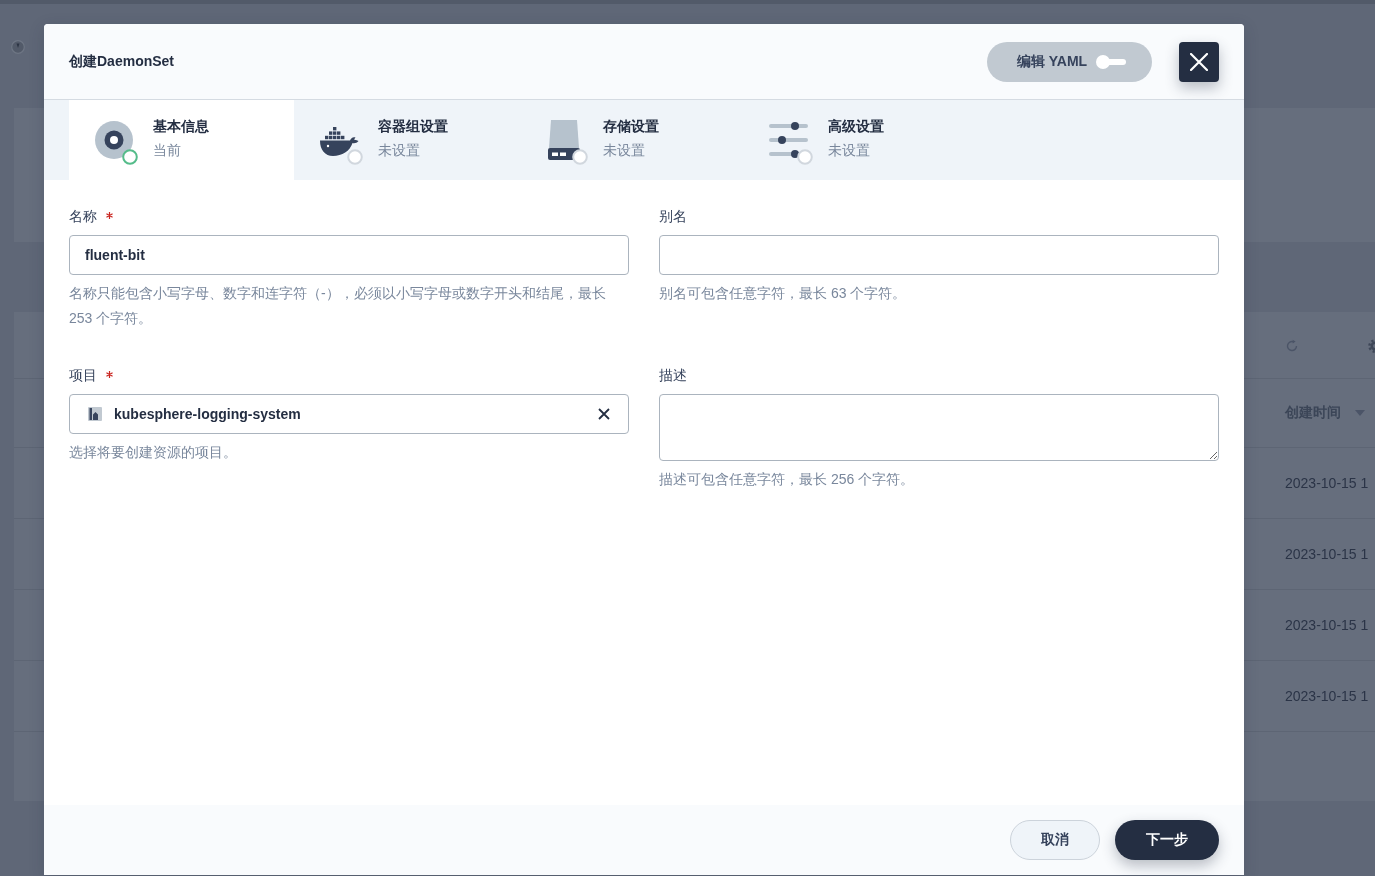 Image resolution: width=1375 pixels, height=876 pixels. What do you see at coordinates (1069, 61) in the screenshot?
I see `edit-yaml-button: 编辑 YAML` at bounding box center [1069, 61].